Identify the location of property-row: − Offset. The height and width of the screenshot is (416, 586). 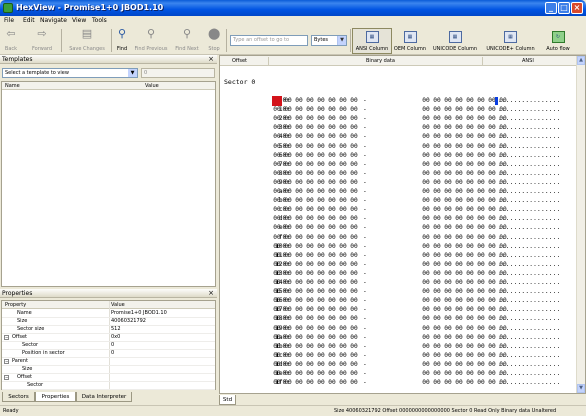
(108, 378).